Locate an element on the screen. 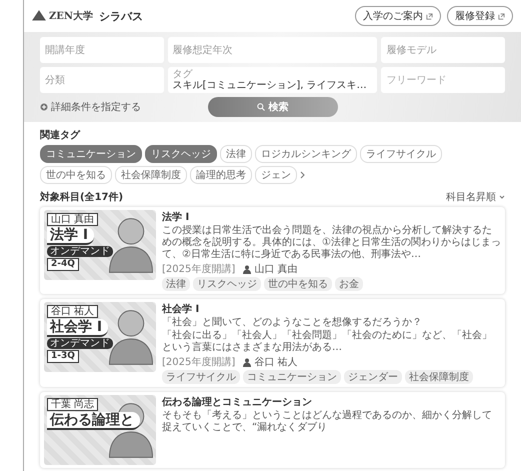 The image size is (521, 471). results-heading: 対象科目(全17件) is located at coordinates (82, 197).